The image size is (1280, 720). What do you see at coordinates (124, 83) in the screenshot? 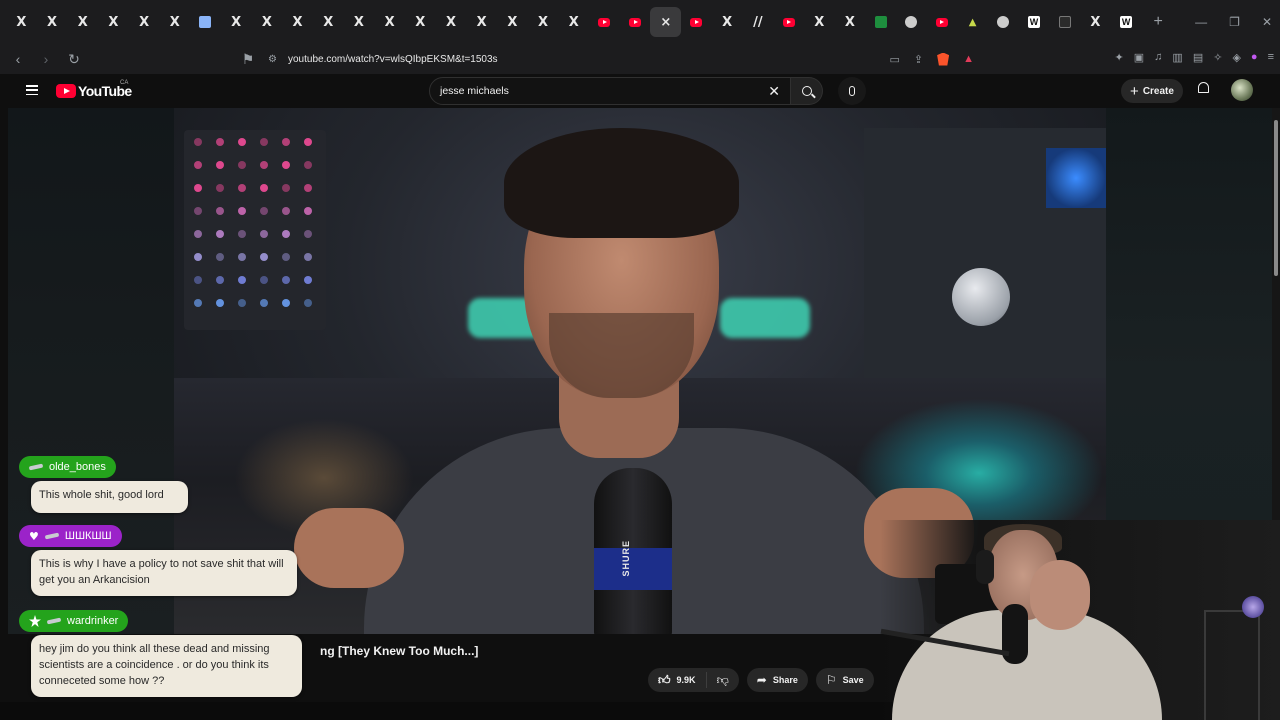
I see `country-code: CA` at bounding box center [124, 83].